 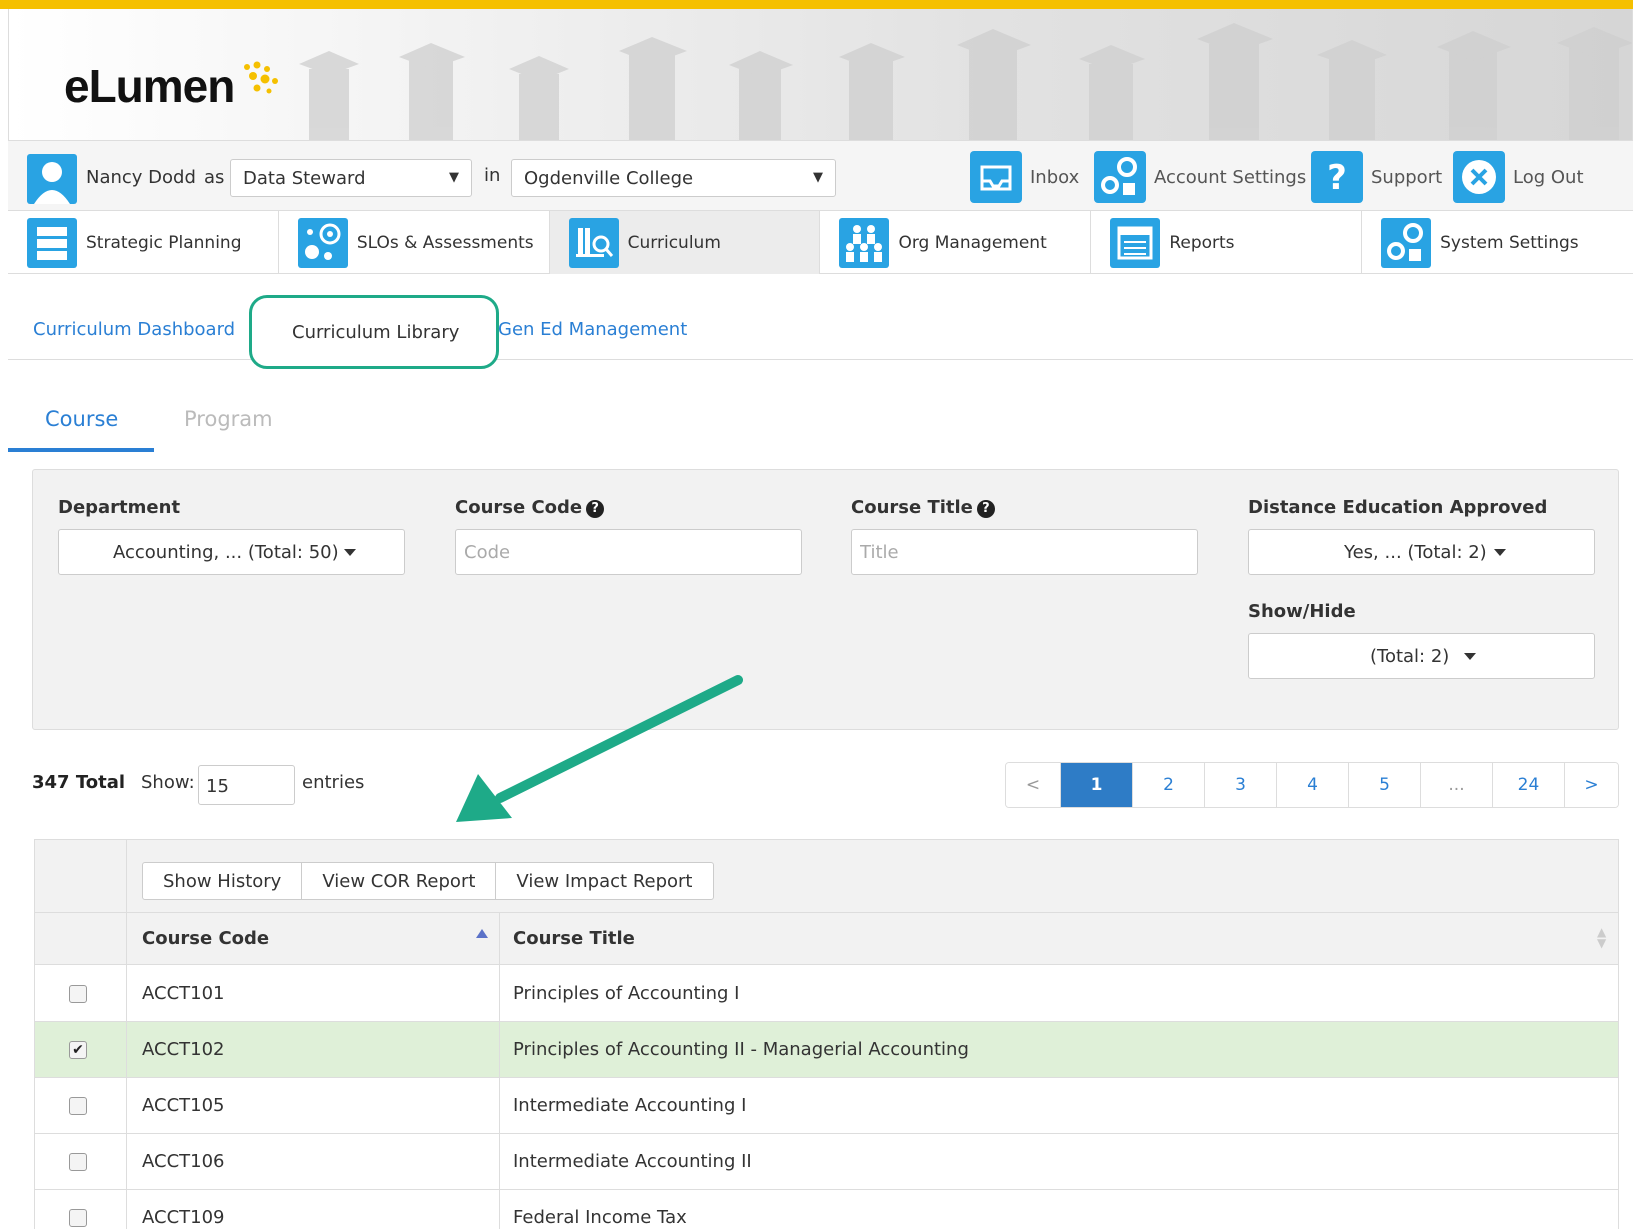 What do you see at coordinates (168, 782) in the screenshot?
I see `show-label: Show:` at bounding box center [168, 782].